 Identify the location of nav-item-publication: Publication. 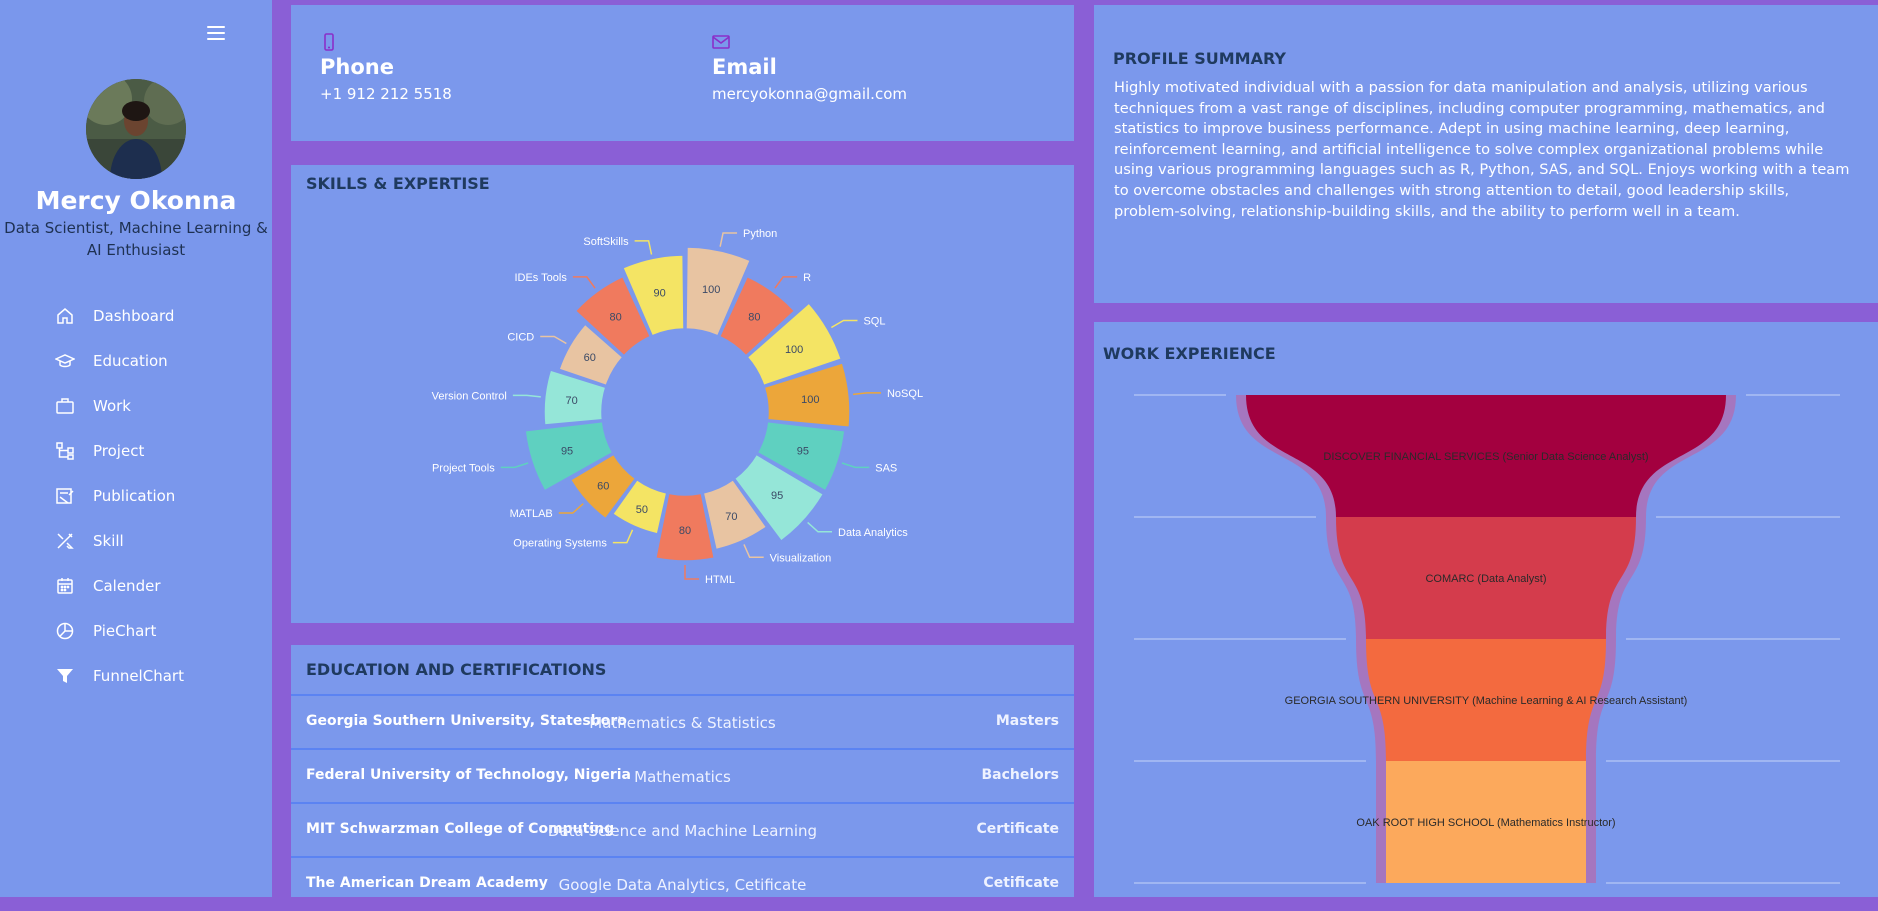
(136, 495).